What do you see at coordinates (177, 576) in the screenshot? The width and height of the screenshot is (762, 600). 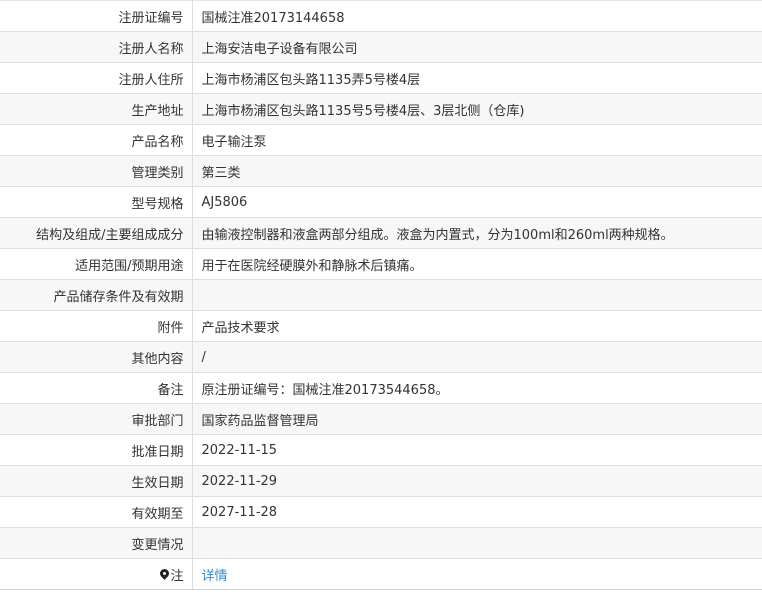 I see `note-label-text: 注` at bounding box center [177, 576].